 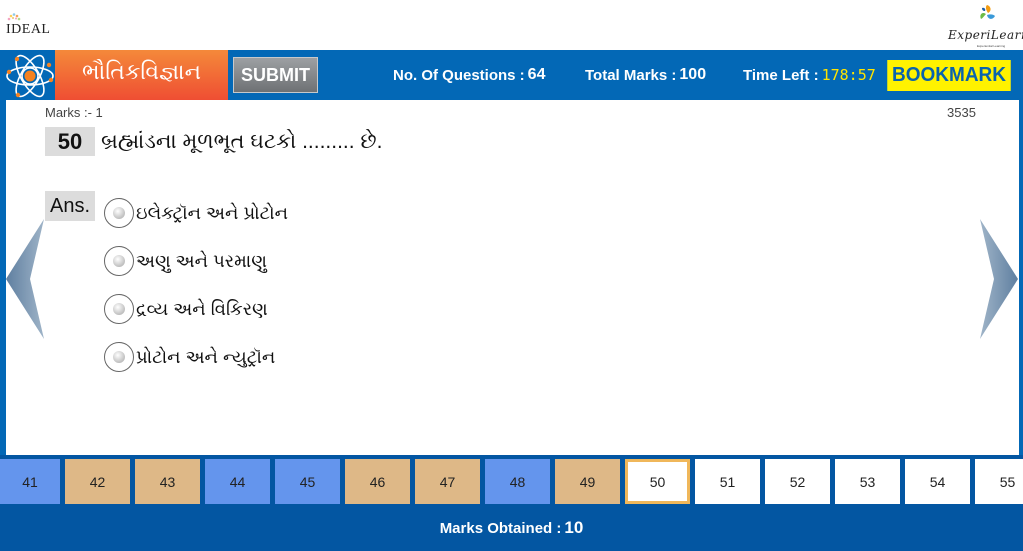 I want to click on subject-title: ભૌતિકવિજ્ઞાન, so click(x=141, y=75).